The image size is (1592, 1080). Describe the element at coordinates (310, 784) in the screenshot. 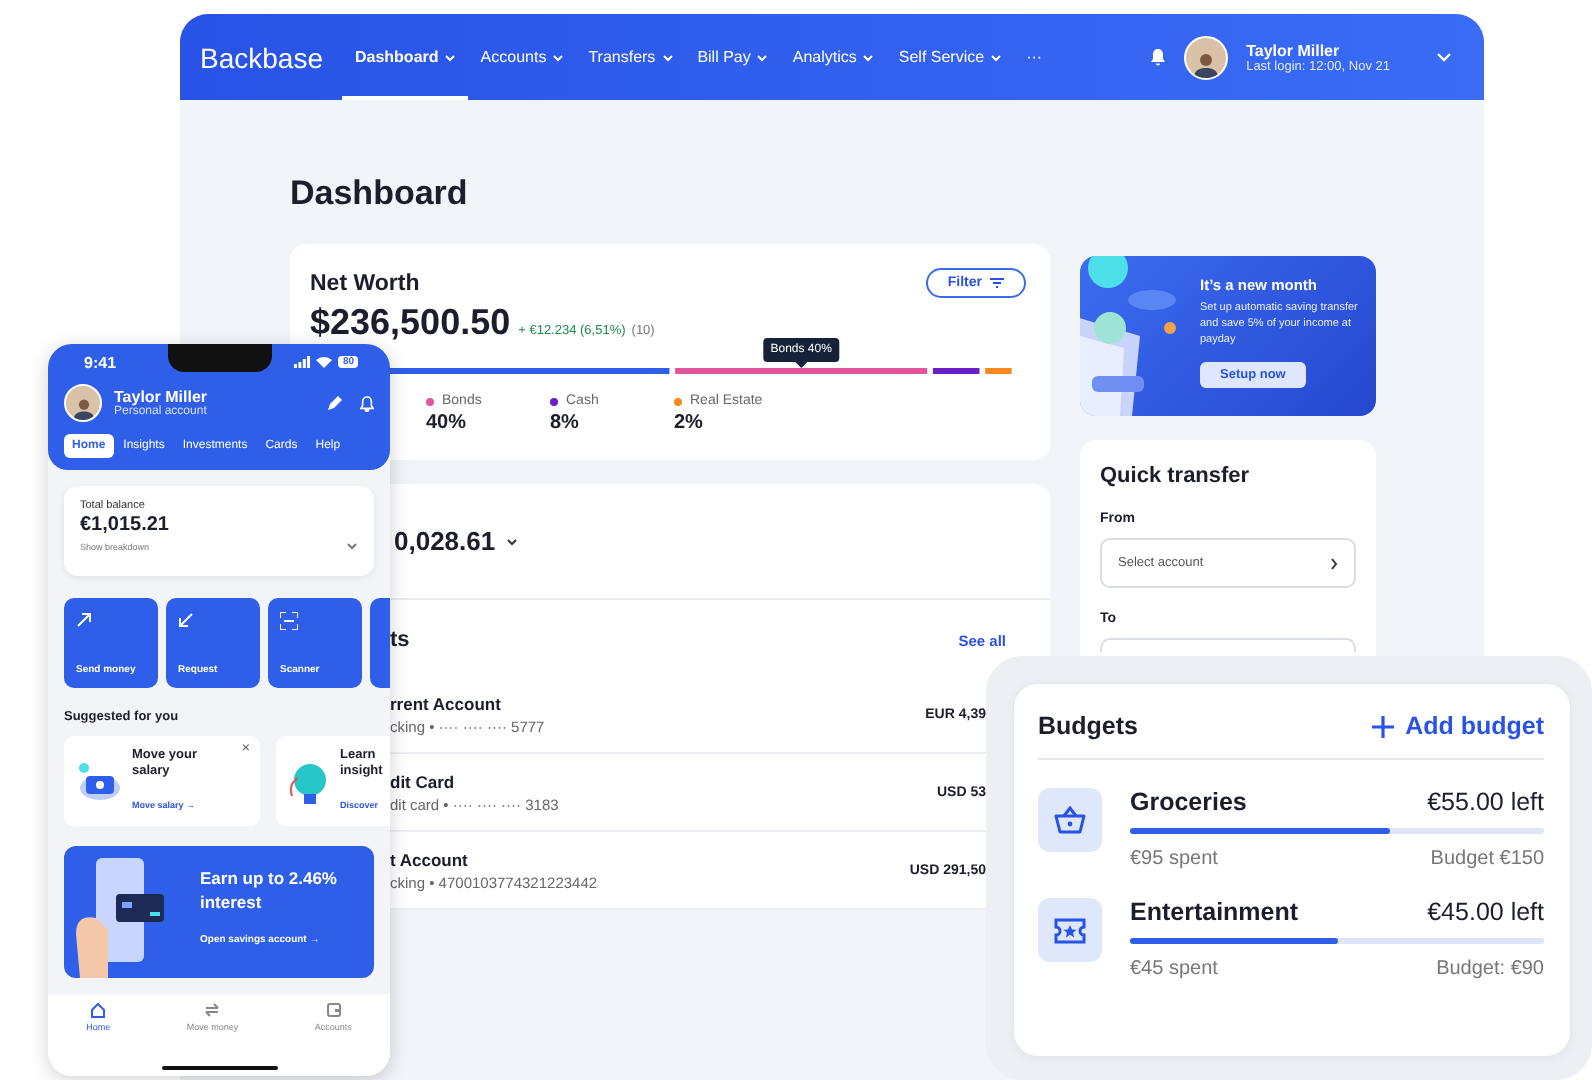

I see `lightbulb-head-drawing` at that location.